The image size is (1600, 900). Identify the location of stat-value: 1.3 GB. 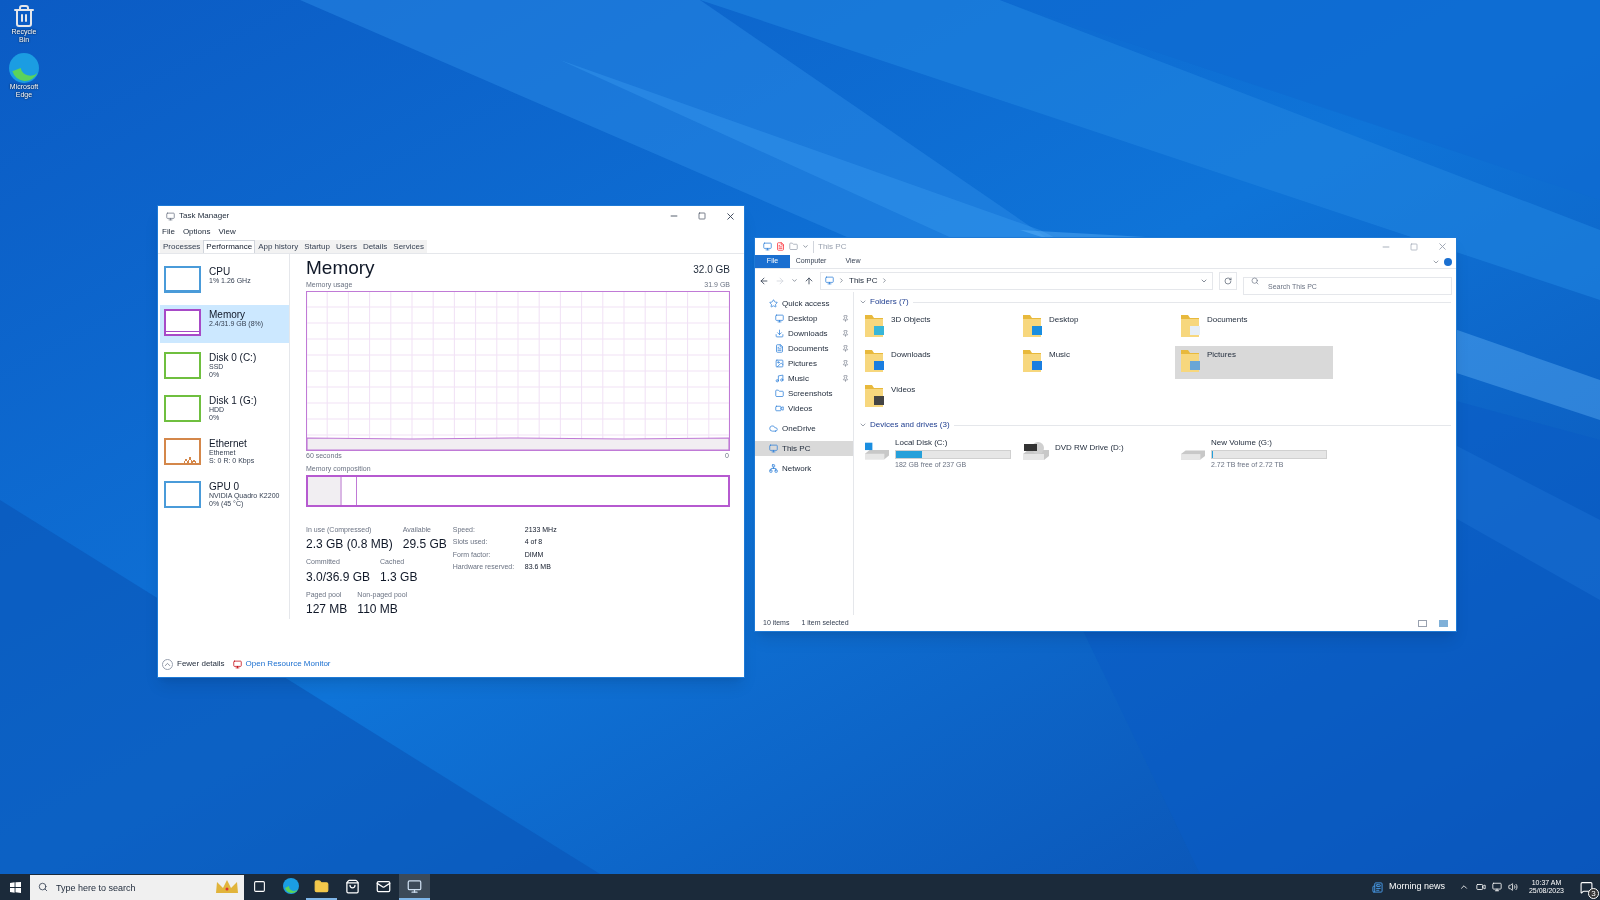
(399, 577).